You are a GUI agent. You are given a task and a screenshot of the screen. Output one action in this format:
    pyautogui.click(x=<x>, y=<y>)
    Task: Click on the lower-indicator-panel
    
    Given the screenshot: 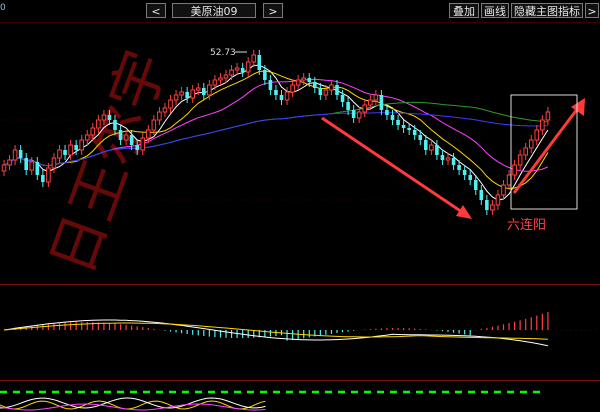 What is the action you would take?
    pyautogui.click(x=270, y=400)
    